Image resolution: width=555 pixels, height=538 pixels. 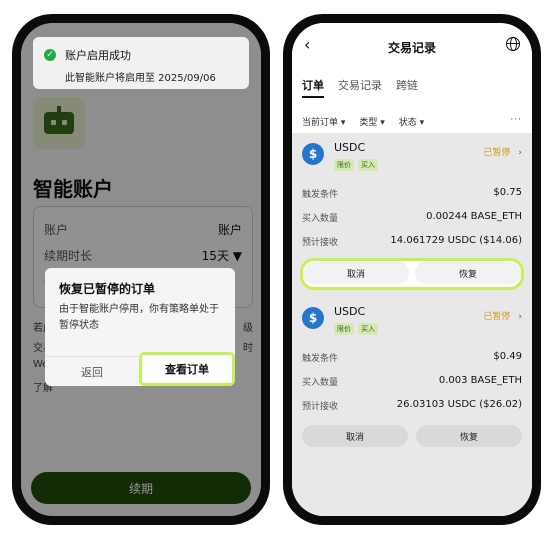 I want to click on receive-value: 26.03103 USDC ($26.02), so click(x=459, y=404).